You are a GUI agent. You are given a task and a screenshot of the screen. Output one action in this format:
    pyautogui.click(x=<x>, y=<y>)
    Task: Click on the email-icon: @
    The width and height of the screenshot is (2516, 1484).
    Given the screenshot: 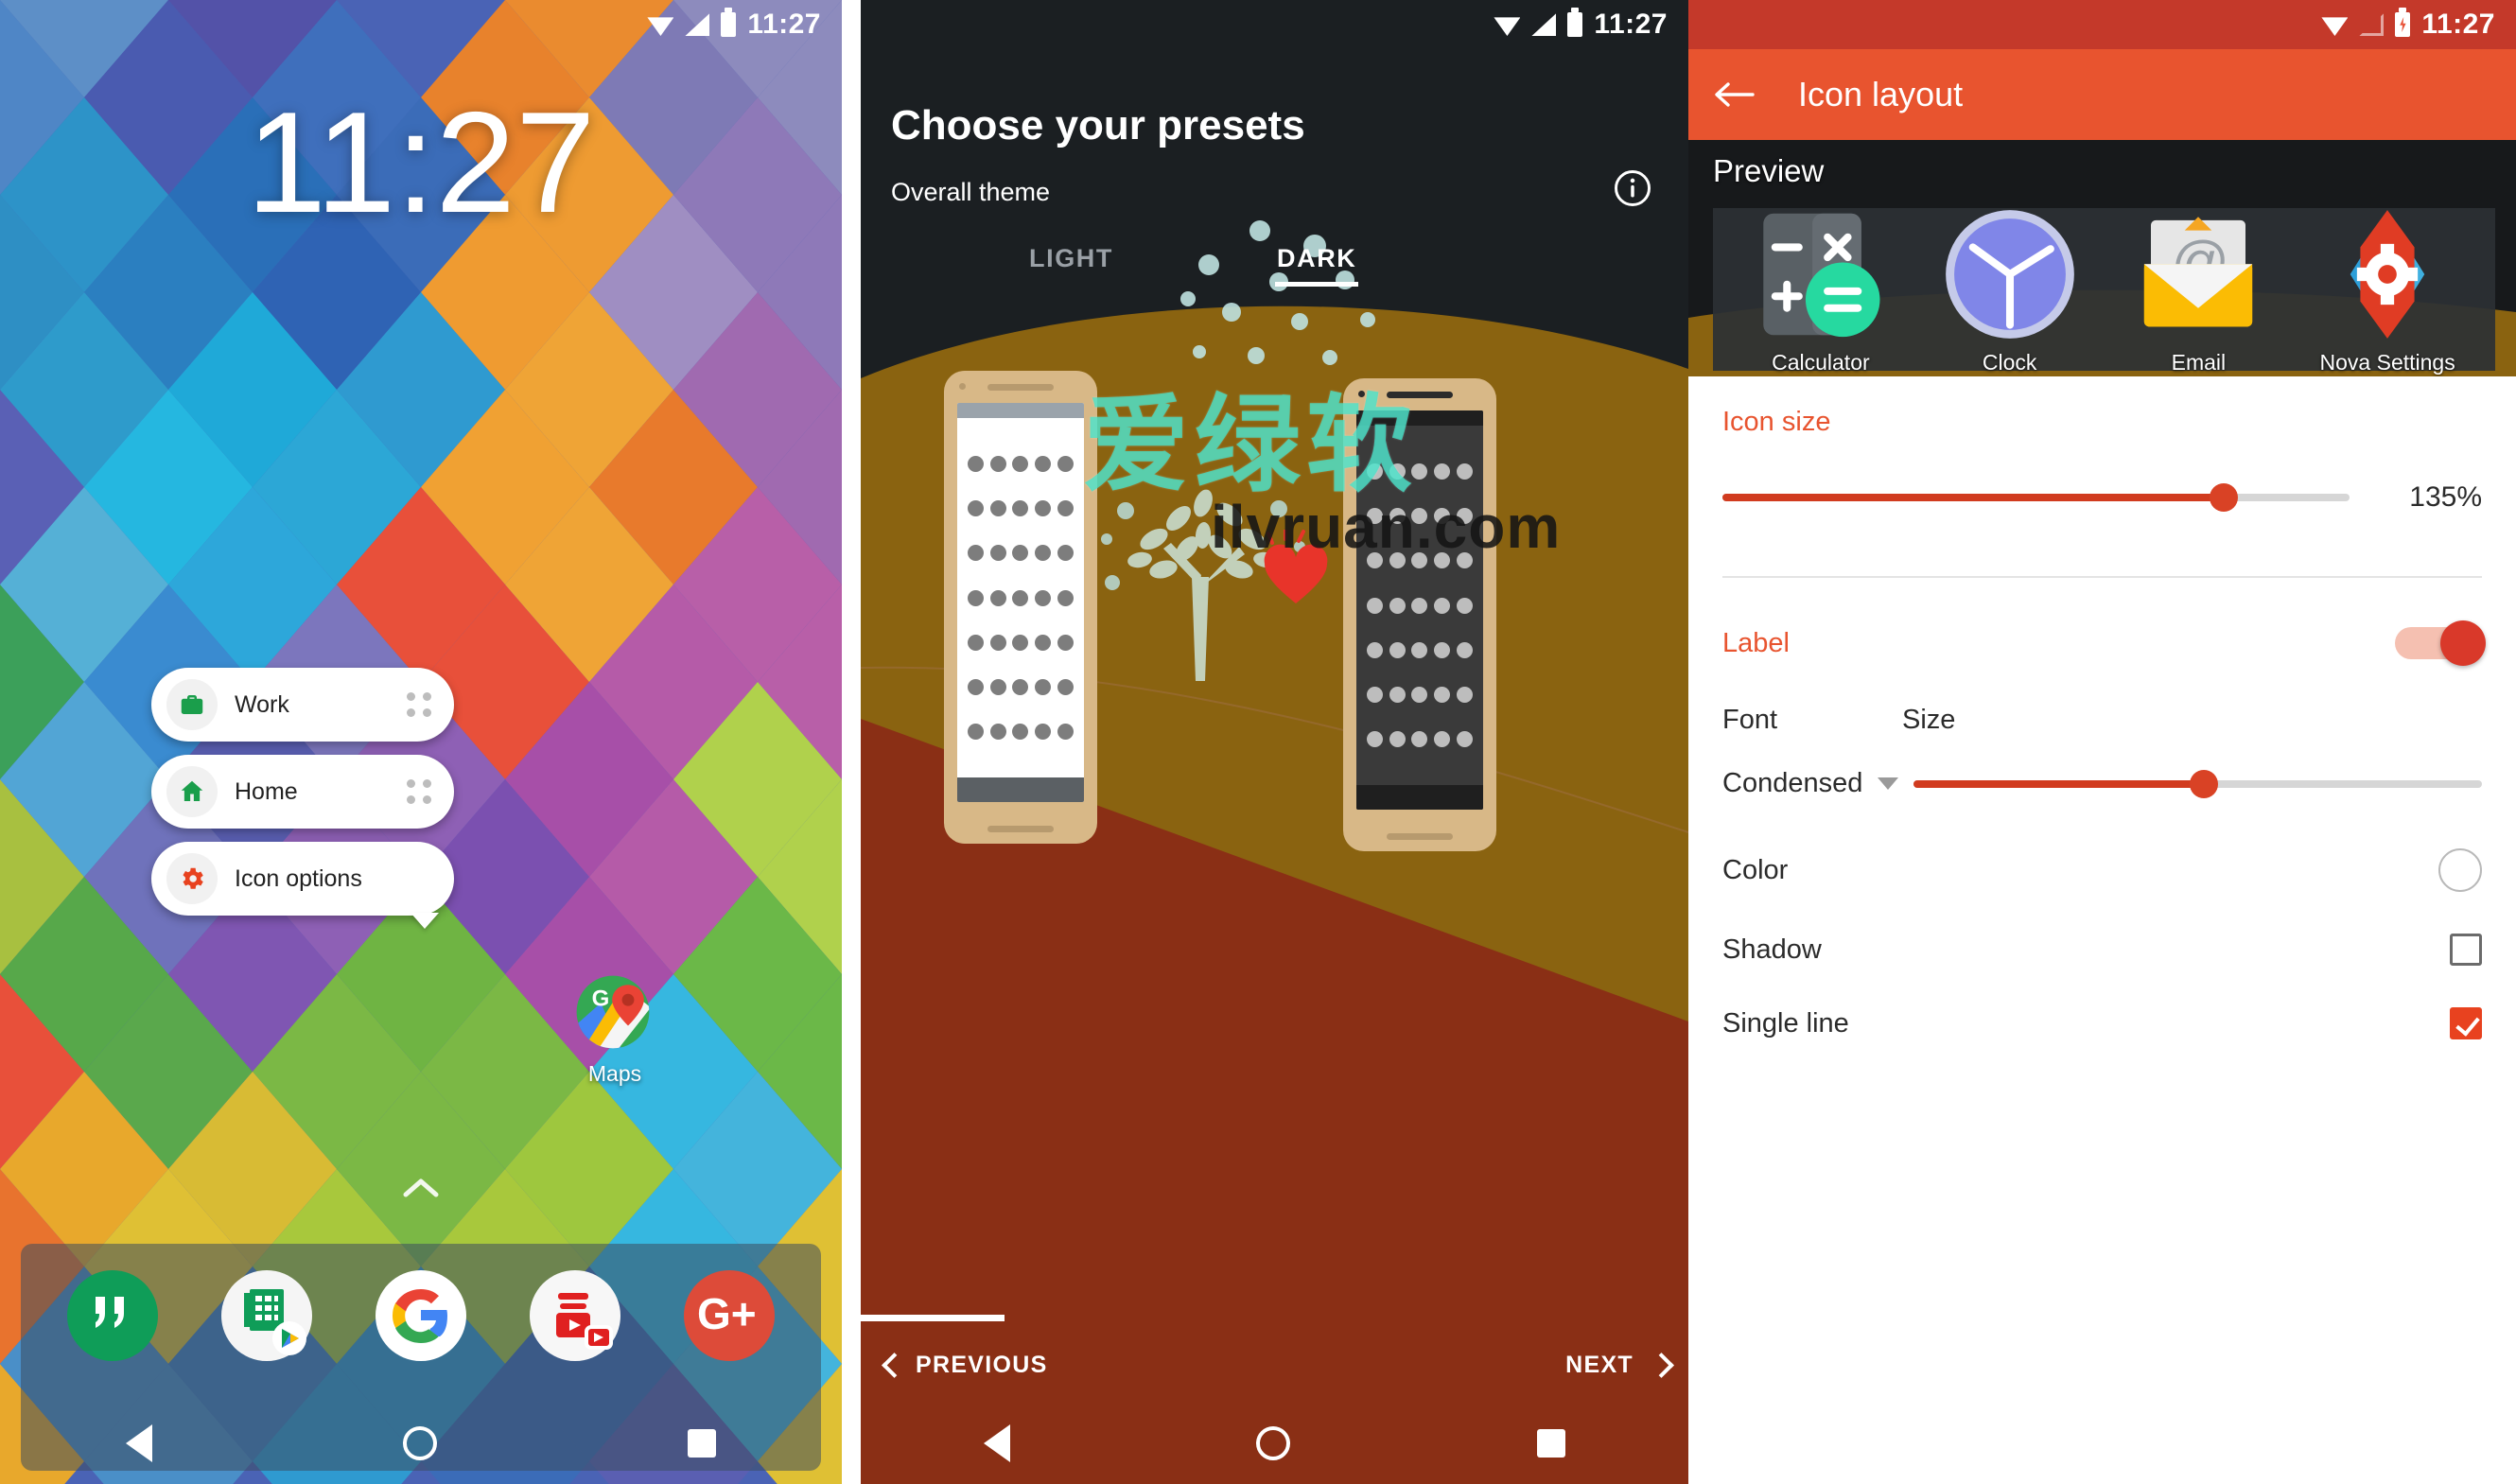 What is the action you would take?
    pyautogui.click(x=2198, y=283)
    